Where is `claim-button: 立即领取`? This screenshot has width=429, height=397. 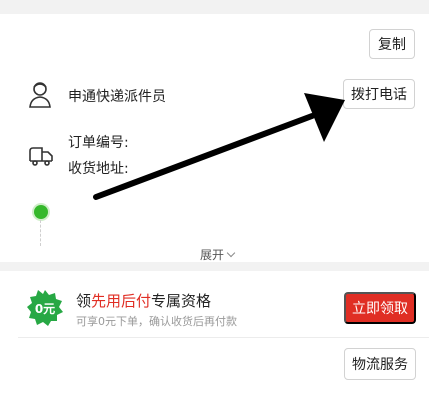 claim-button: 立即领取 is located at coordinates (380, 308).